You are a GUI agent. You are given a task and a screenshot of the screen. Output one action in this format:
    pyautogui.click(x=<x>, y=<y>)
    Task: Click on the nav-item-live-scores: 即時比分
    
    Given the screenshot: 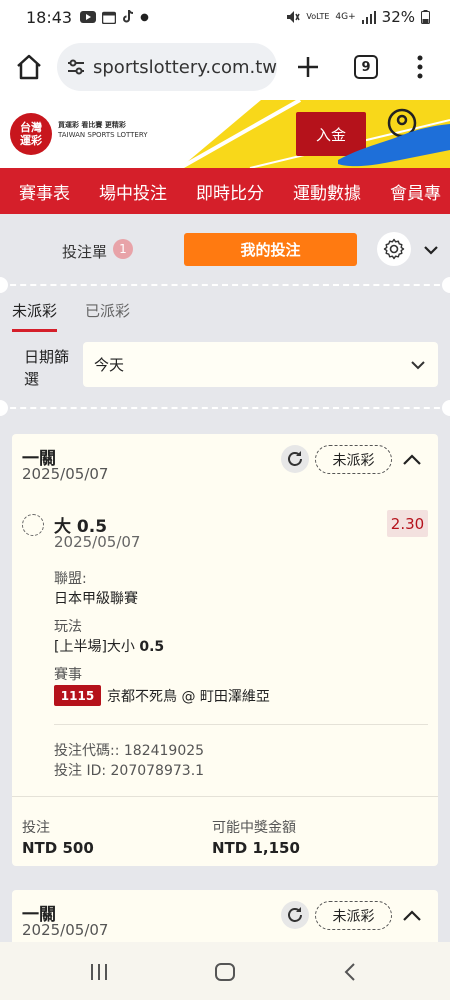 What is the action you would take?
    pyautogui.click(x=230, y=191)
    